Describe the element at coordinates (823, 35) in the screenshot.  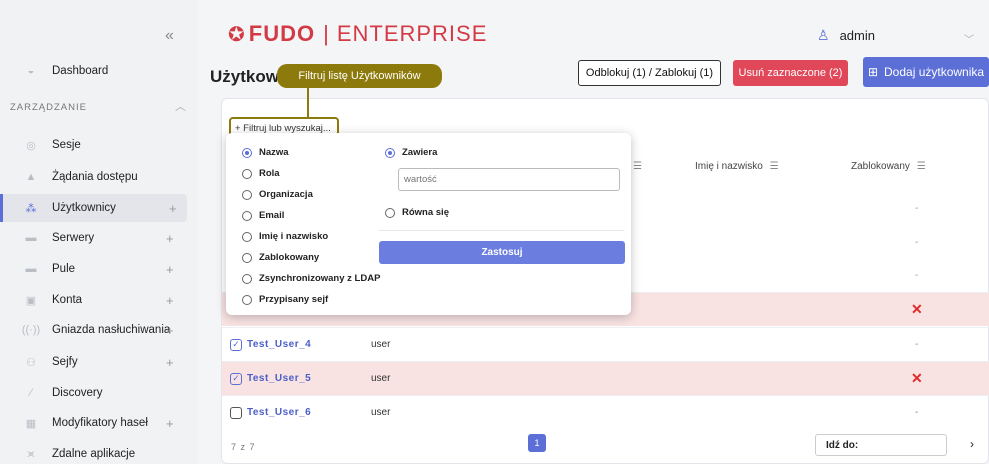
I see `user-icon: ♙` at that location.